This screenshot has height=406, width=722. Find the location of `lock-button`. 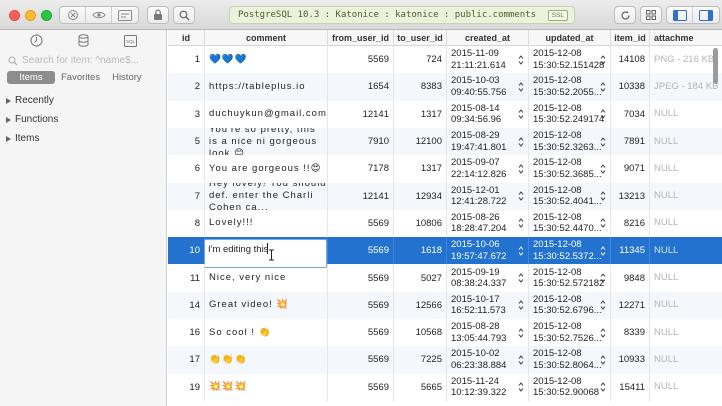

lock-button is located at coordinates (158, 15).